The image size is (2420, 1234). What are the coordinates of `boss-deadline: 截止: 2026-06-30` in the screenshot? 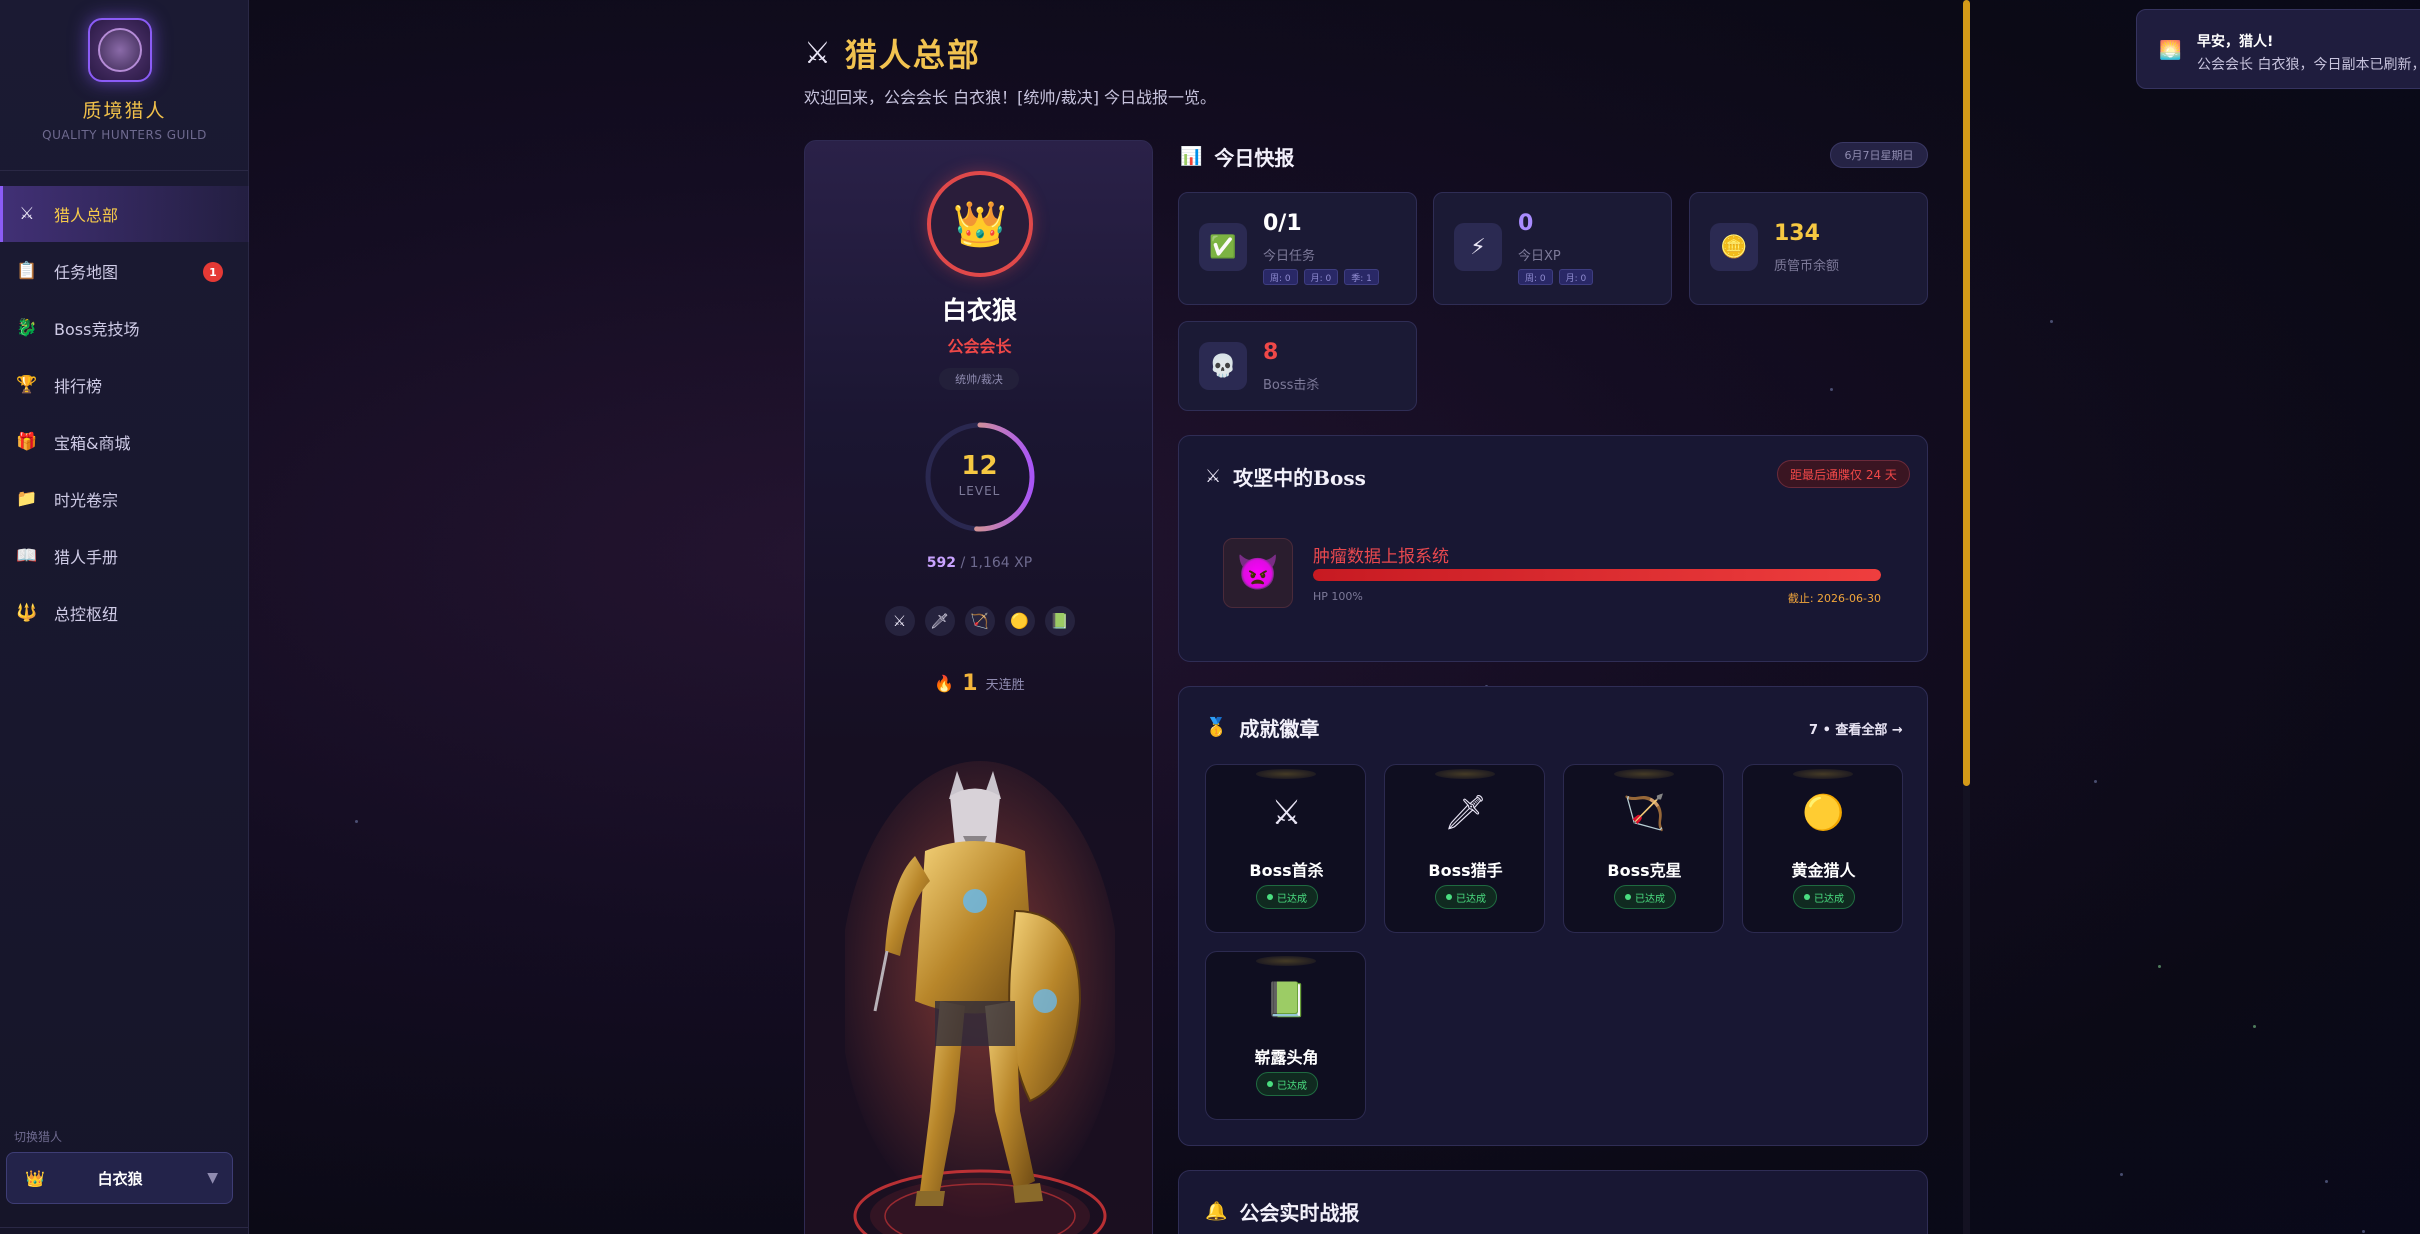 It's located at (1834, 598).